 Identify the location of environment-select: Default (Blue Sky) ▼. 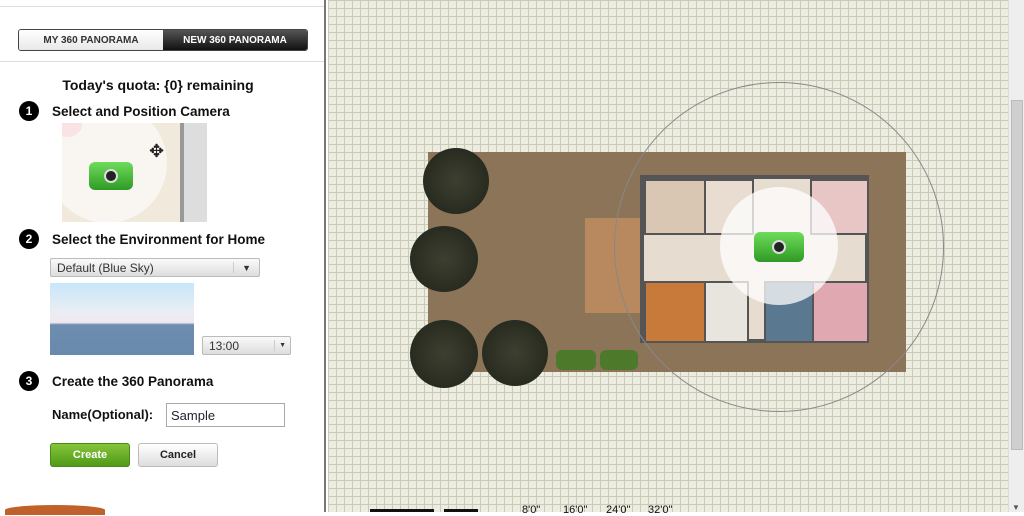
(155, 267).